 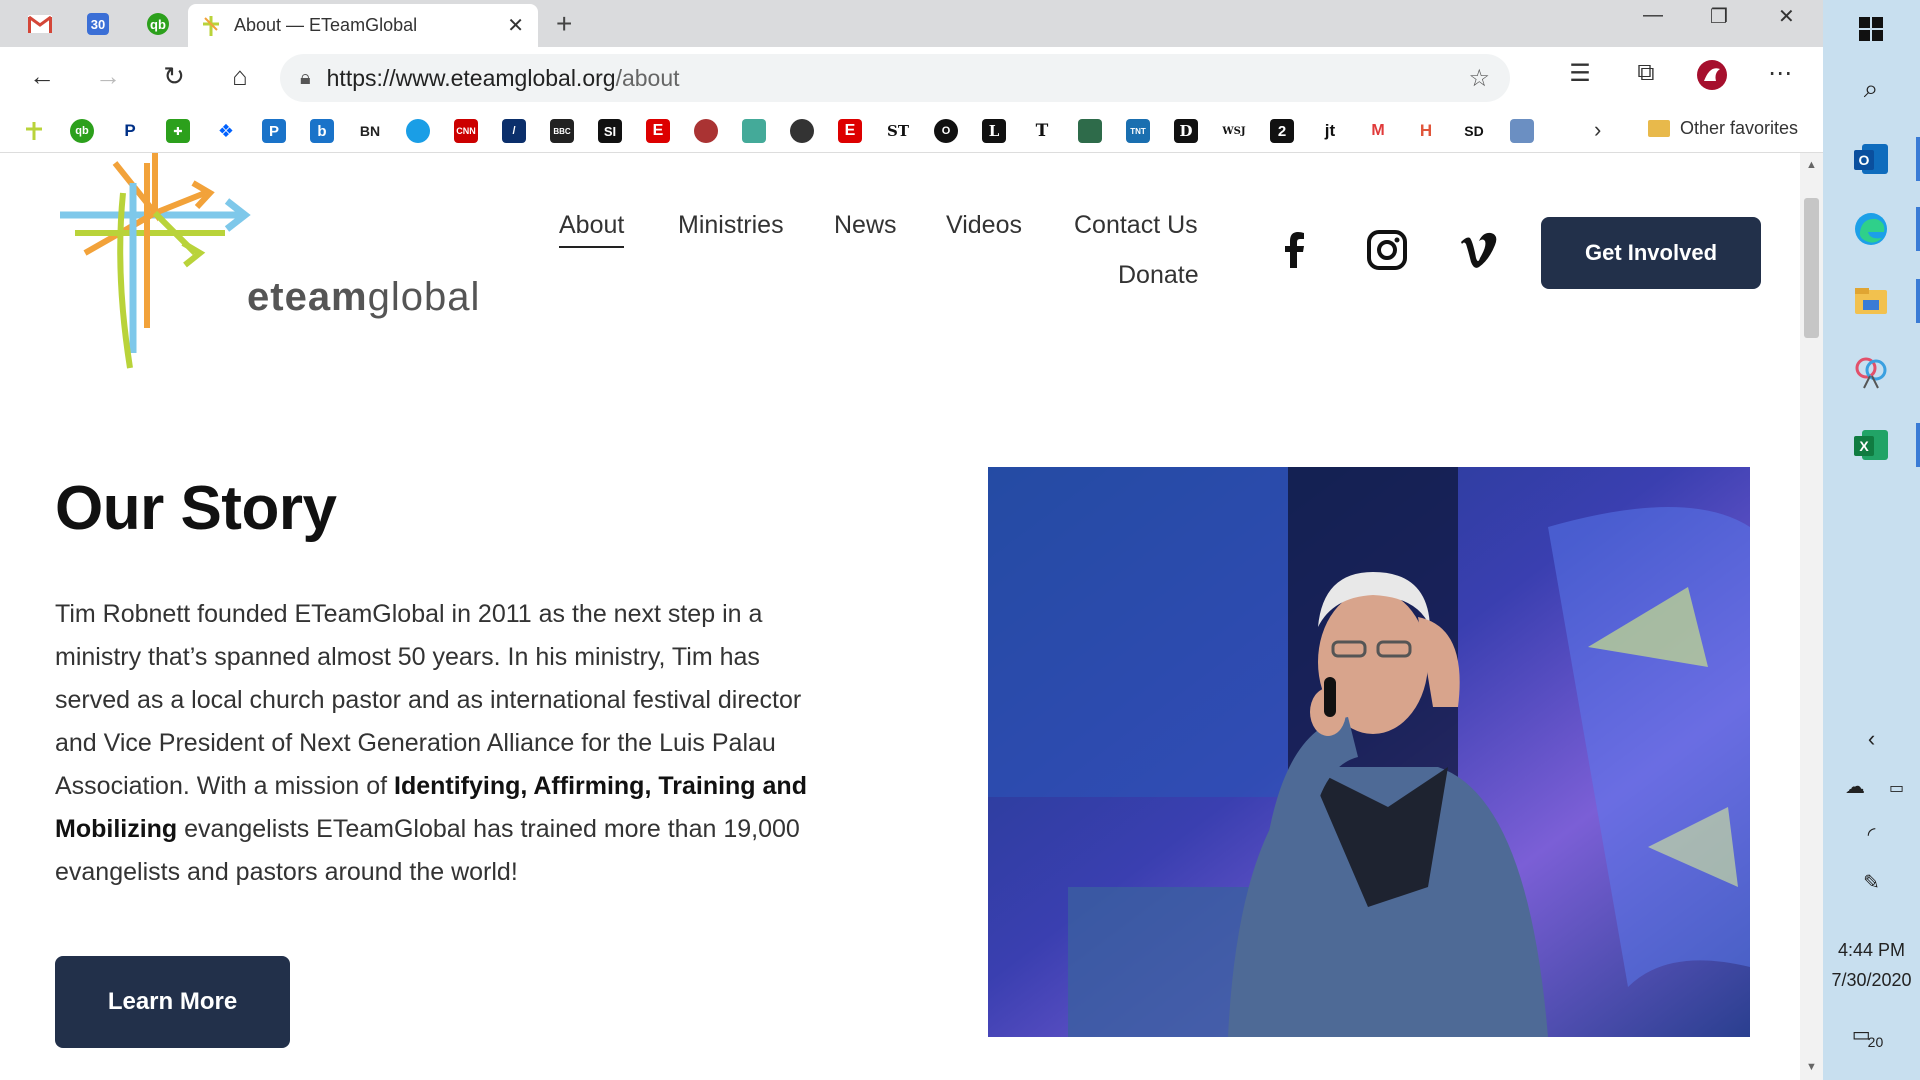 I want to click on bookmark-h: H, so click(x=1426, y=131).